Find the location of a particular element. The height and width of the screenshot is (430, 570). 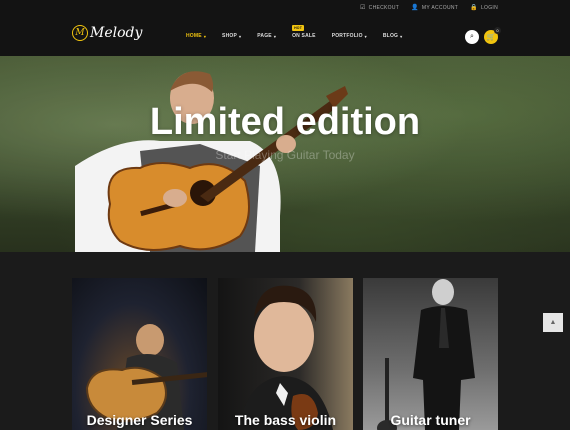

nav-item-label: SHOP is located at coordinates (230, 36).